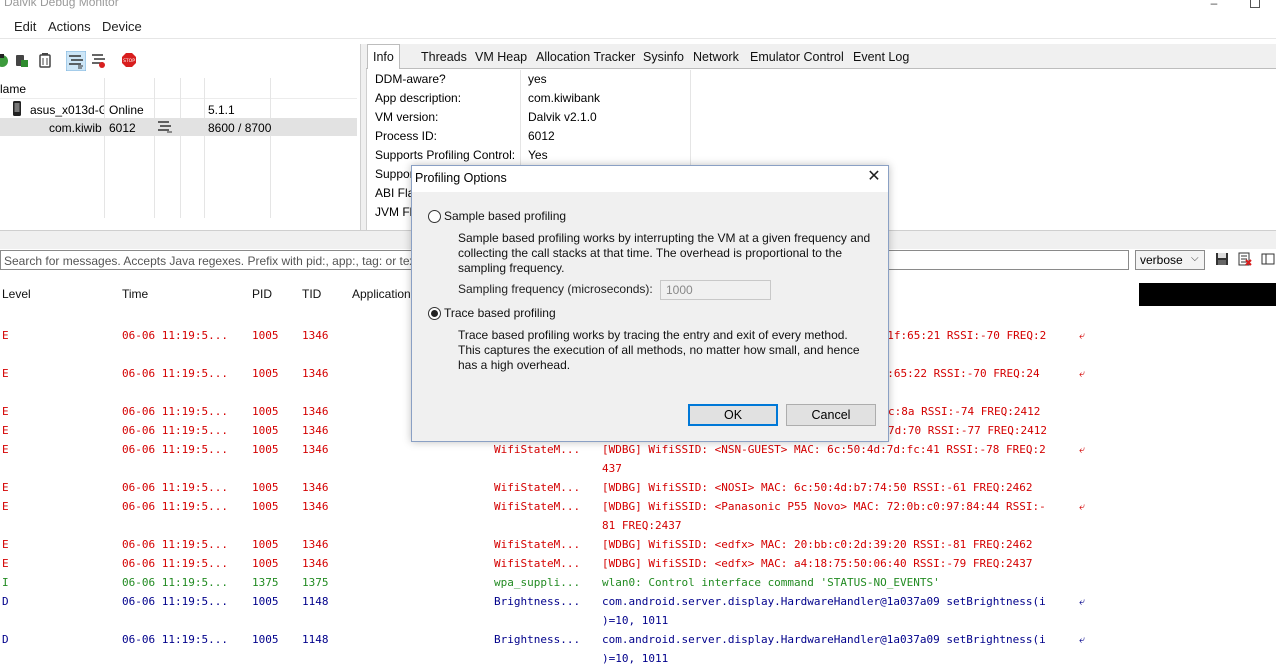 The height and width of the screenshot is (671, 1276). What do you see at coordinates (410, 79) in the screenshot?
I see `info-label: DDM-aware?` at bounding box center [410, 79].